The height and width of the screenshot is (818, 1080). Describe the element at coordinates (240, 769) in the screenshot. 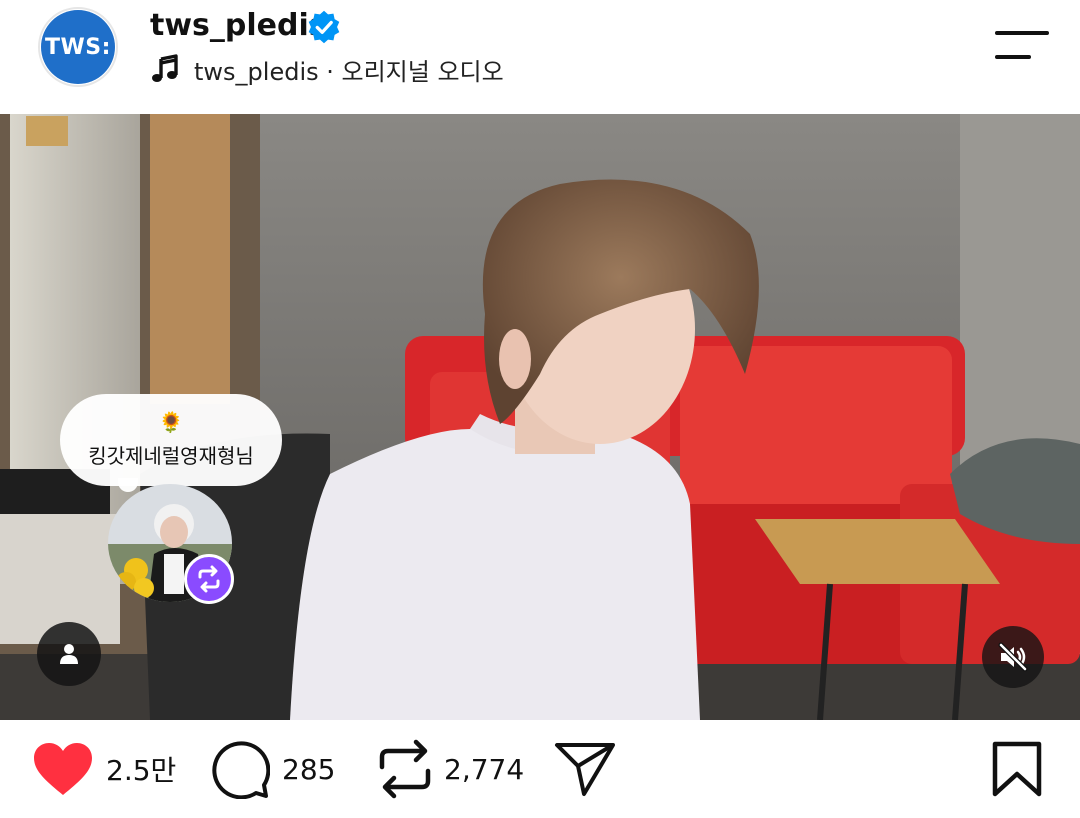

I see `comment-icon` at that location.